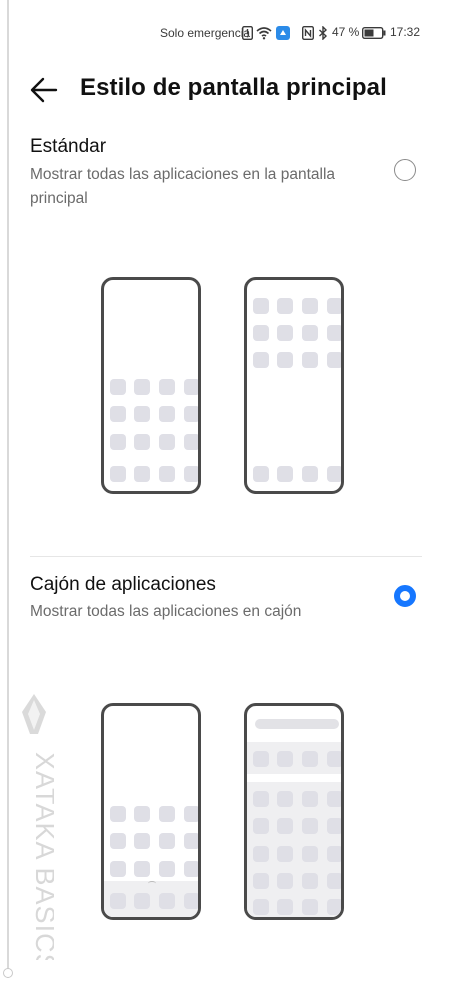 The image size is (450, 990). What do you see at coordinates (8, 489) in the screenshot?
I see `left-edge-rule` at bounding box center [8, 489].